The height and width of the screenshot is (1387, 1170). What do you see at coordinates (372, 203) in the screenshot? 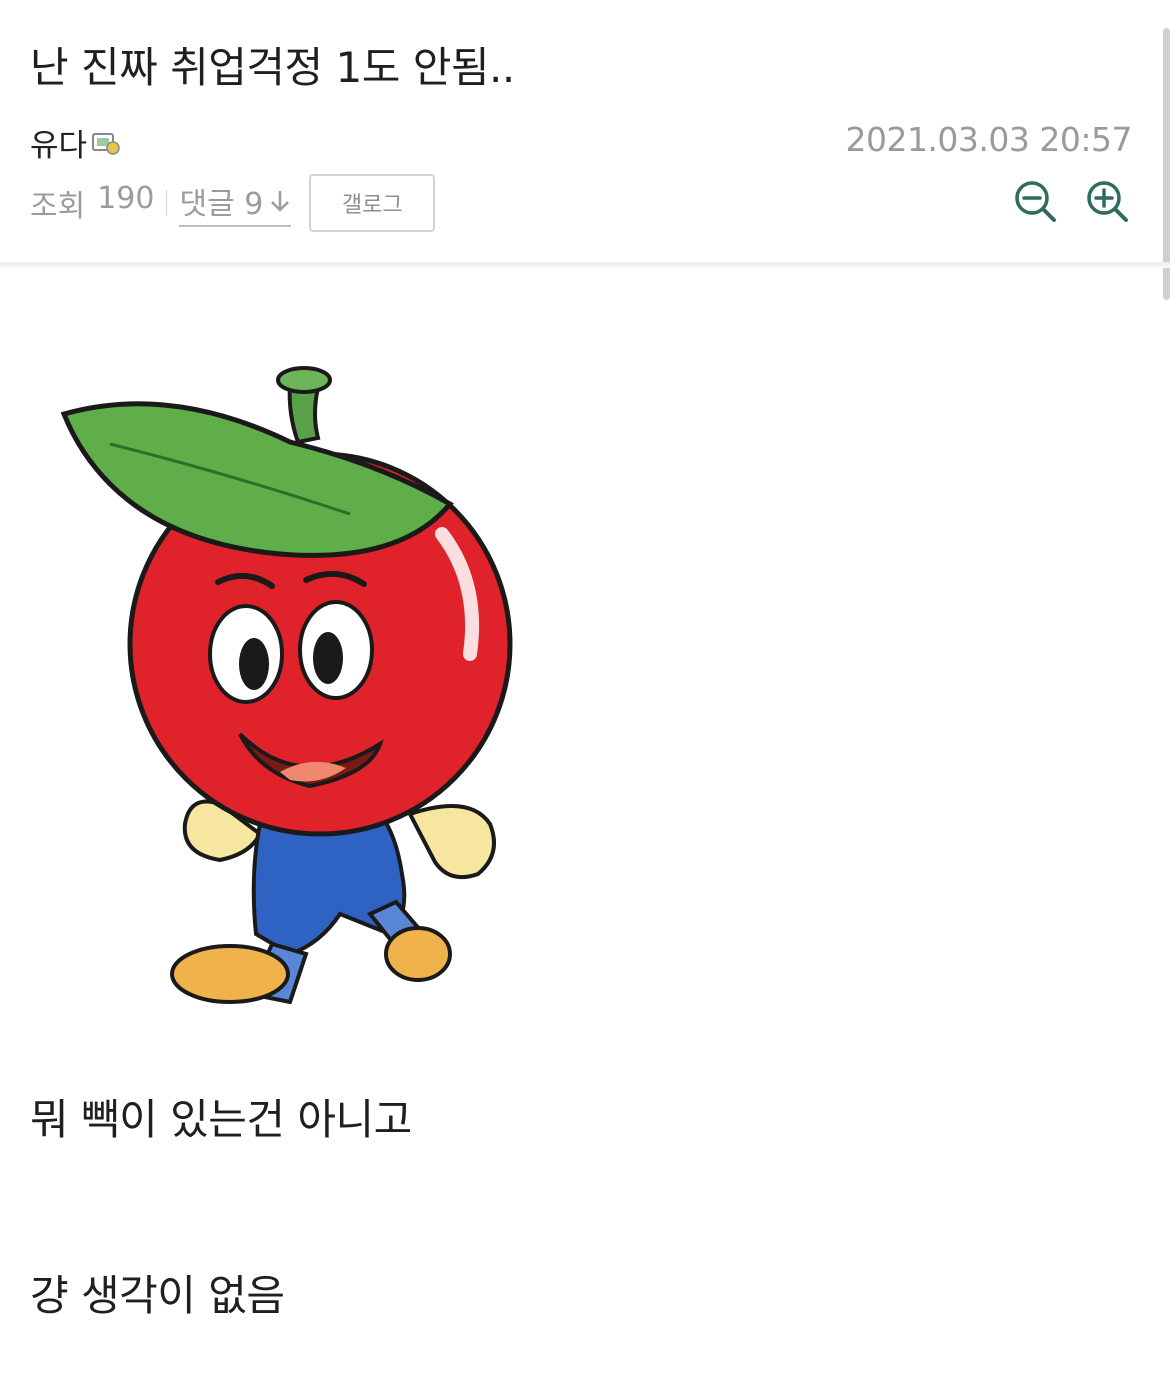
I see `gallog-button: 갤로그` at bounding box center [372, 203].